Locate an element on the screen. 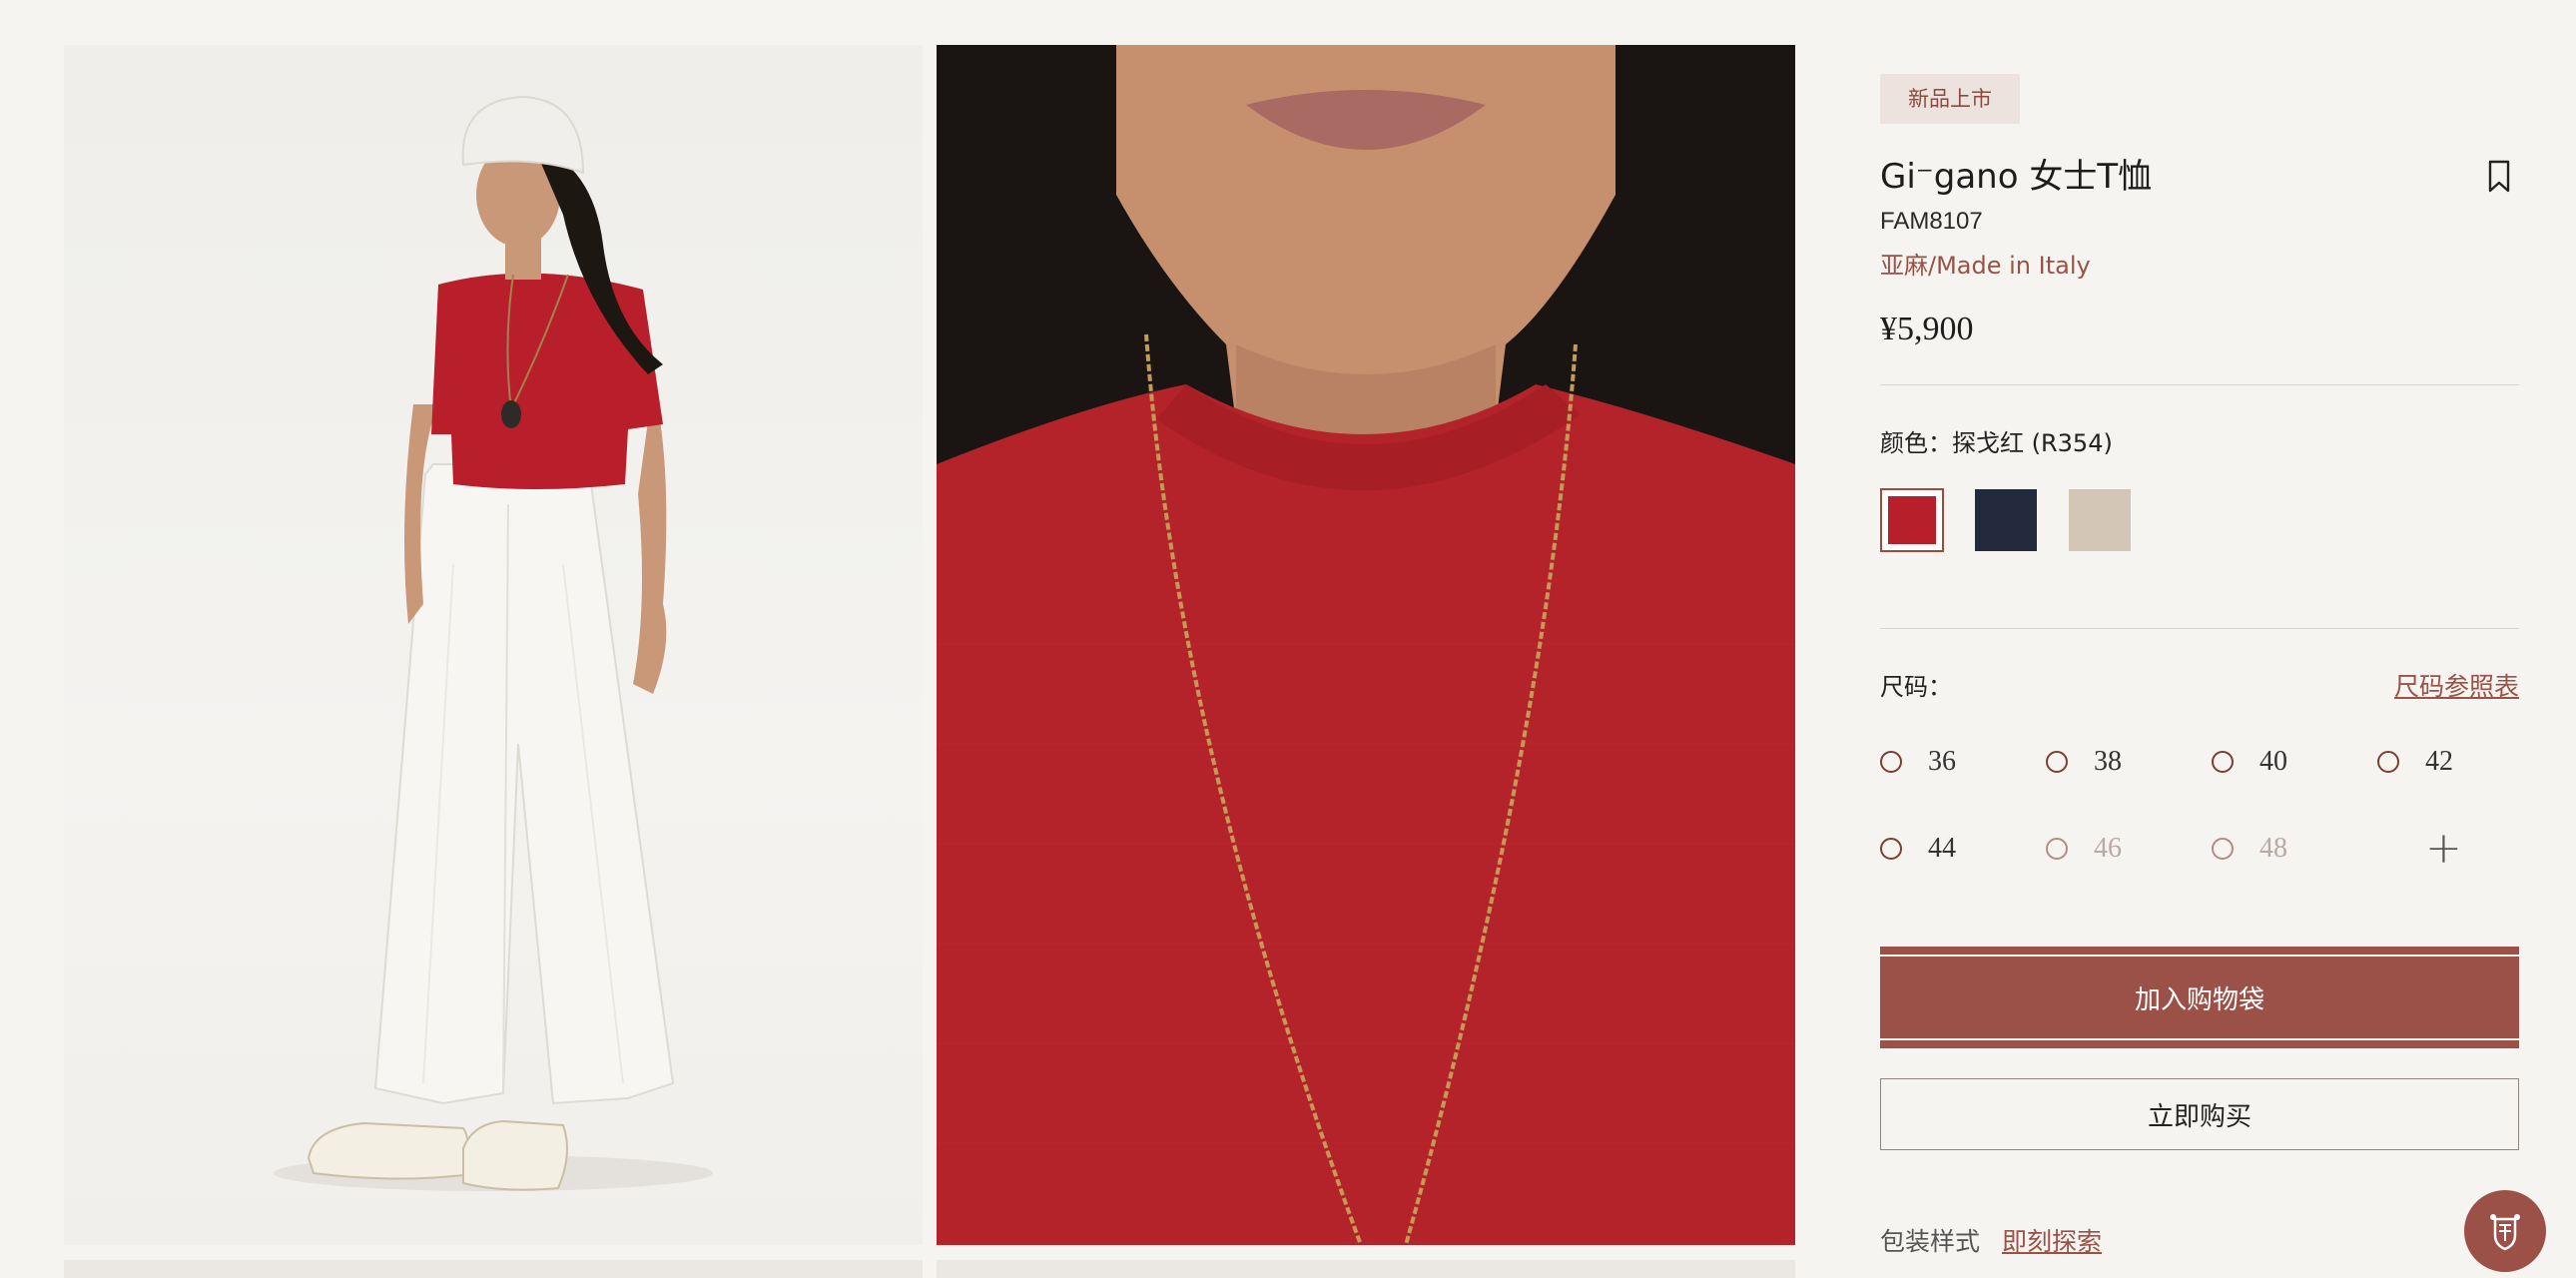 The height and width of the screenshot is (1278, 2576). size-label: 尺码： is located at coordinates (1916, 687).